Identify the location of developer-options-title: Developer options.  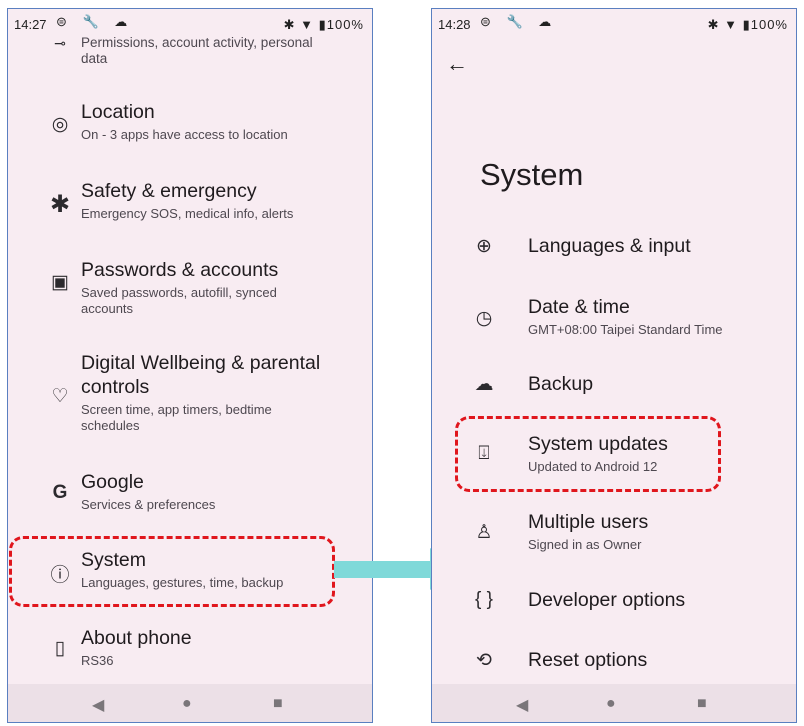
(607, 600).